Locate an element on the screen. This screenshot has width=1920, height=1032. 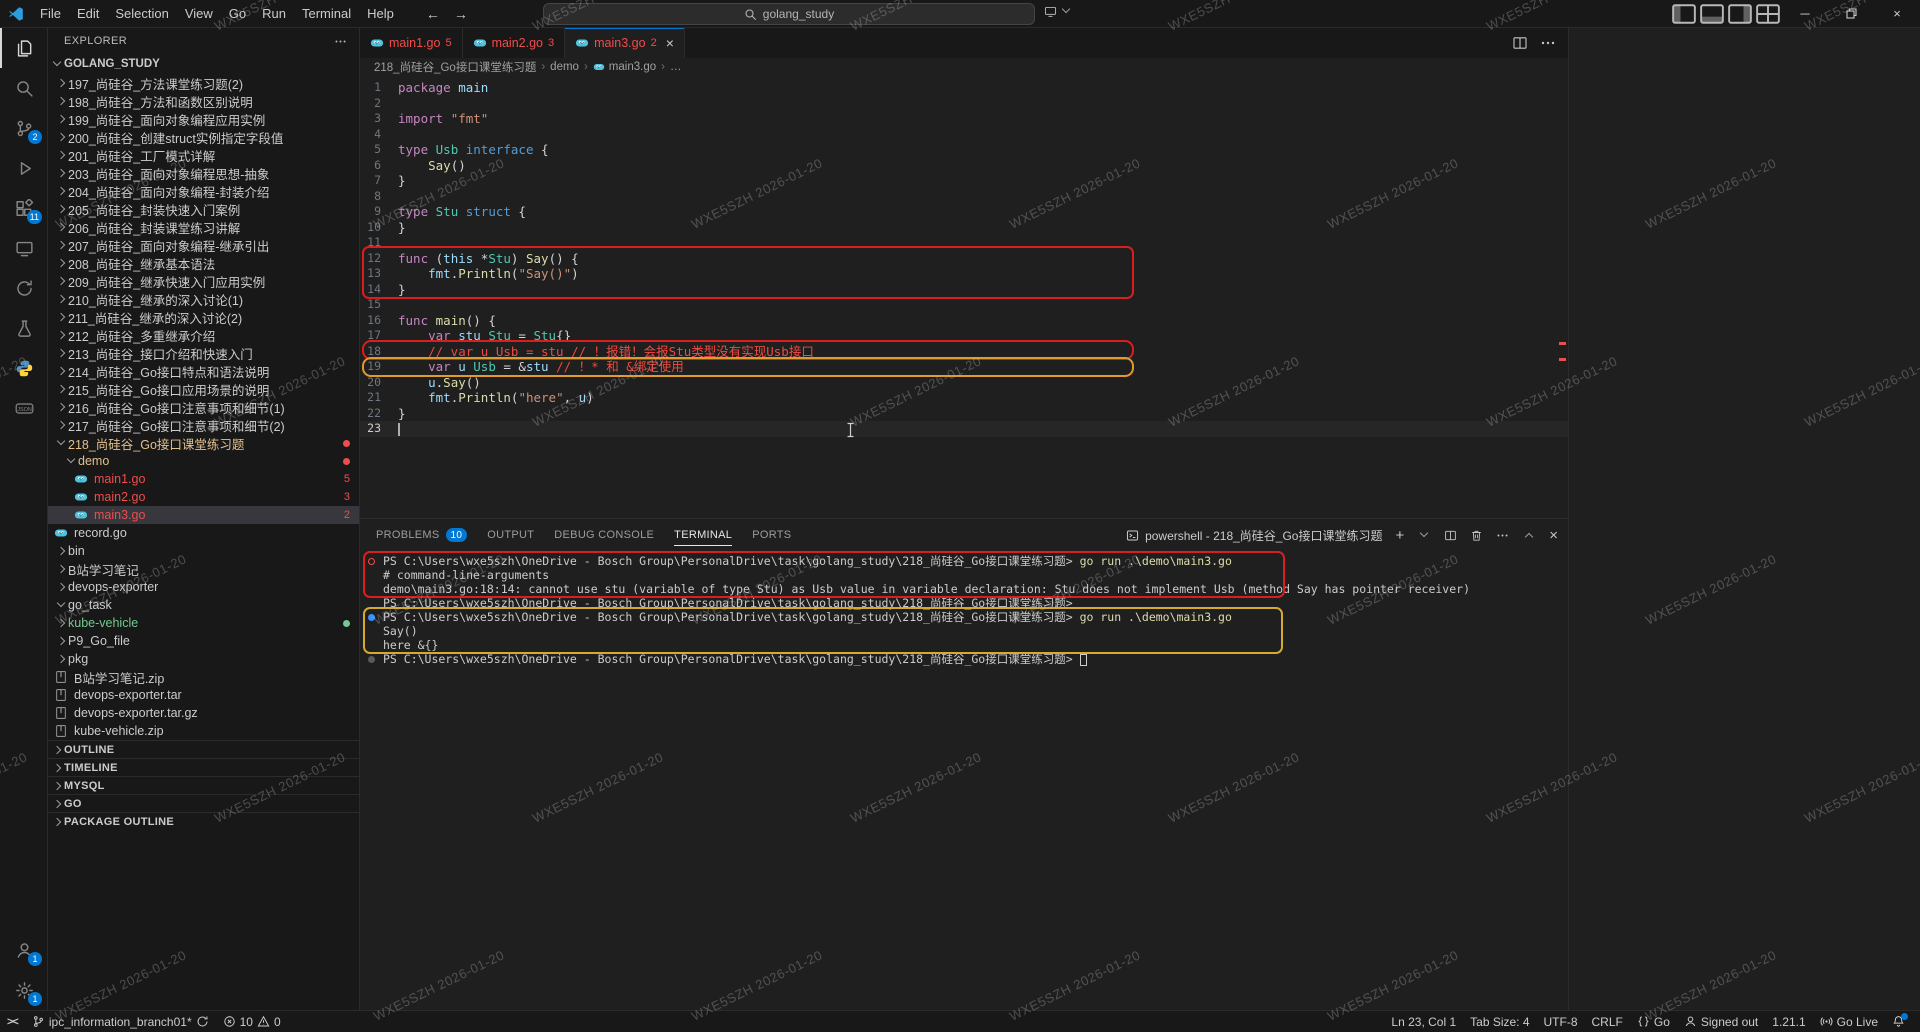
tree-item: 205_尚硅谷_封装快速入门案例 is located at coordinates (203, 209).